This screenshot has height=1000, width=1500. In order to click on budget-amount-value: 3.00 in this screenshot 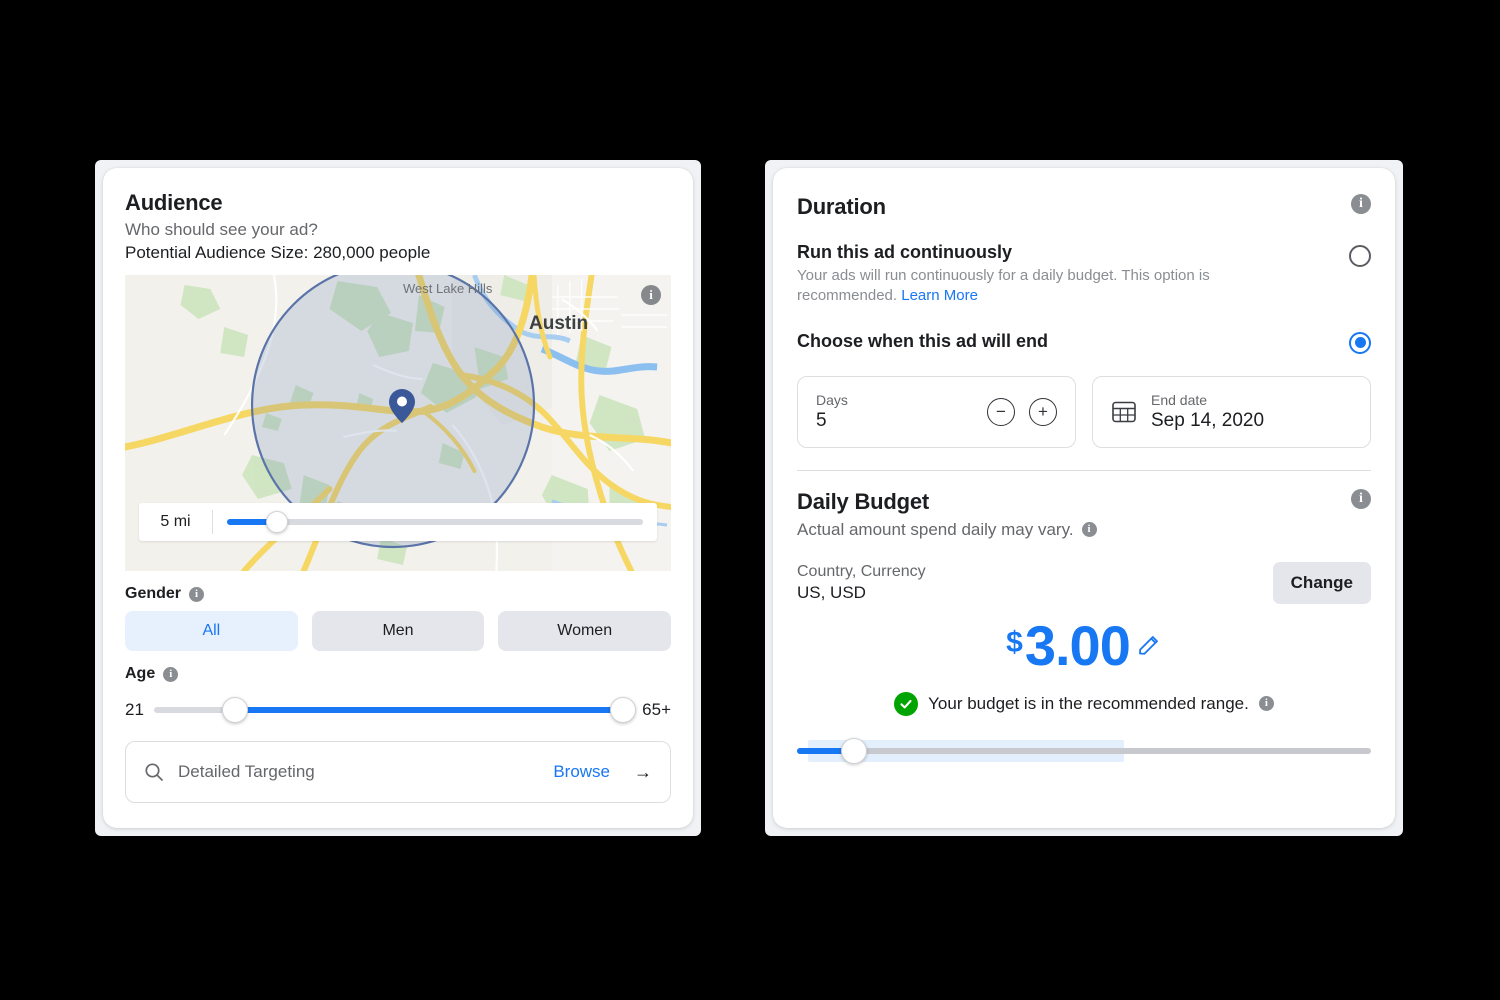, I will do `click(1077, 645)`.